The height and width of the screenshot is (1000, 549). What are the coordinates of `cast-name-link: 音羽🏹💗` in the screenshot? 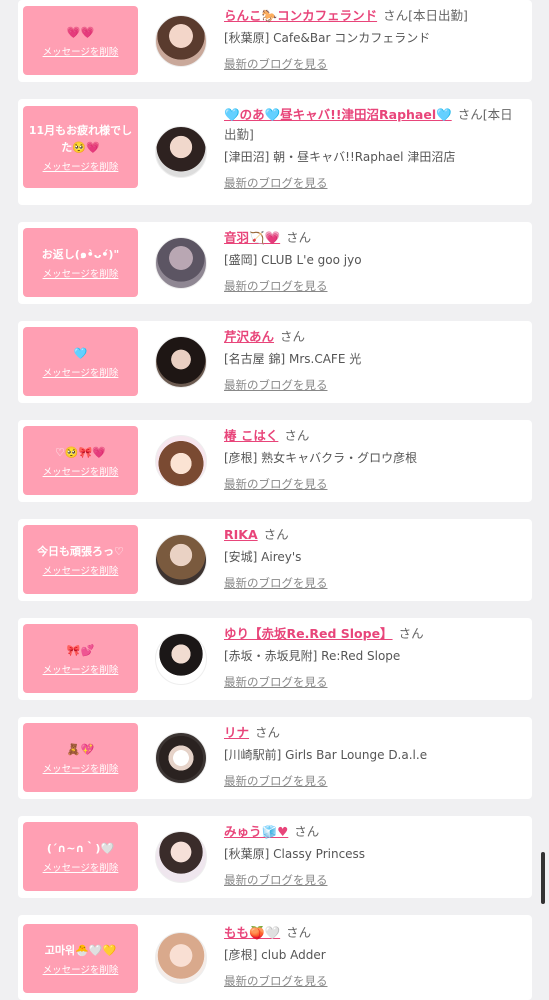 It's located at (252, 237).